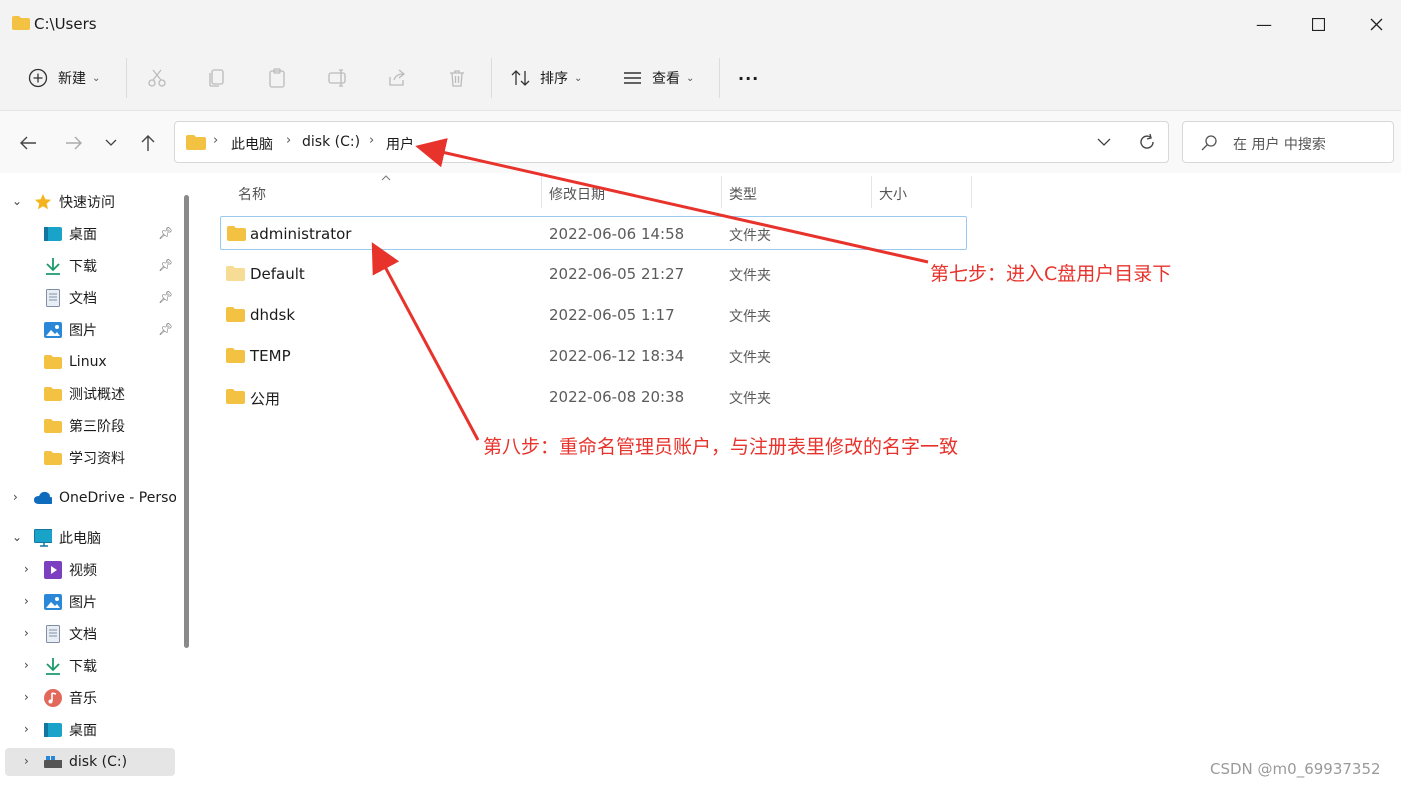 Image resolution: width=1401 pixels, height=787 pixels. Describe the element at coordinates (70, 602) in the screenshot. I see `sidebar-item-pictures-pc: 图片` at that location.